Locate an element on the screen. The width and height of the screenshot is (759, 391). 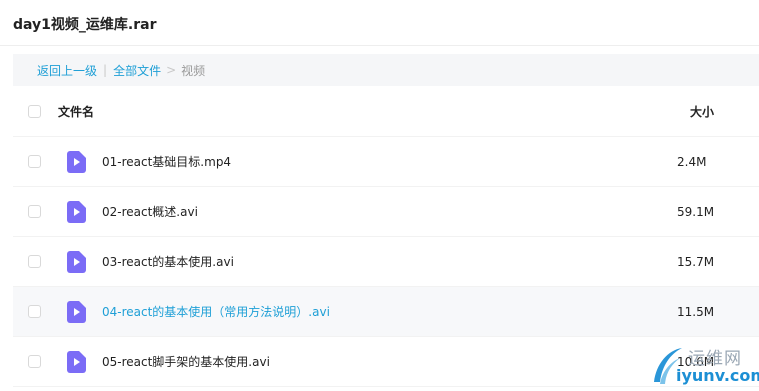
select-all-checkbox is located at coordinates (34, 111).